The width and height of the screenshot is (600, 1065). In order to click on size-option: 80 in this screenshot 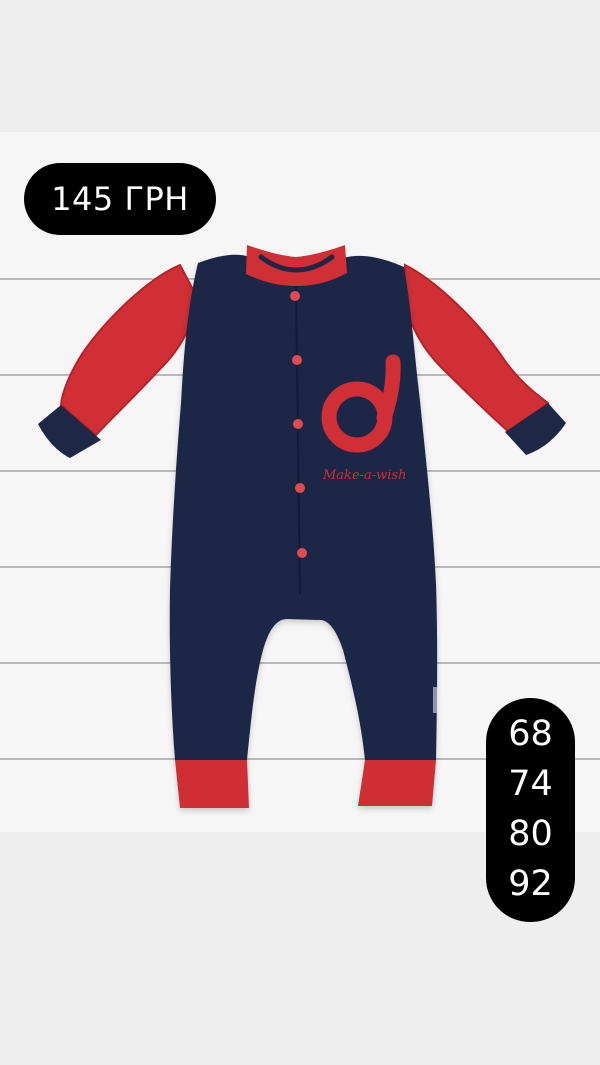, I will do `click(530, 834)`.